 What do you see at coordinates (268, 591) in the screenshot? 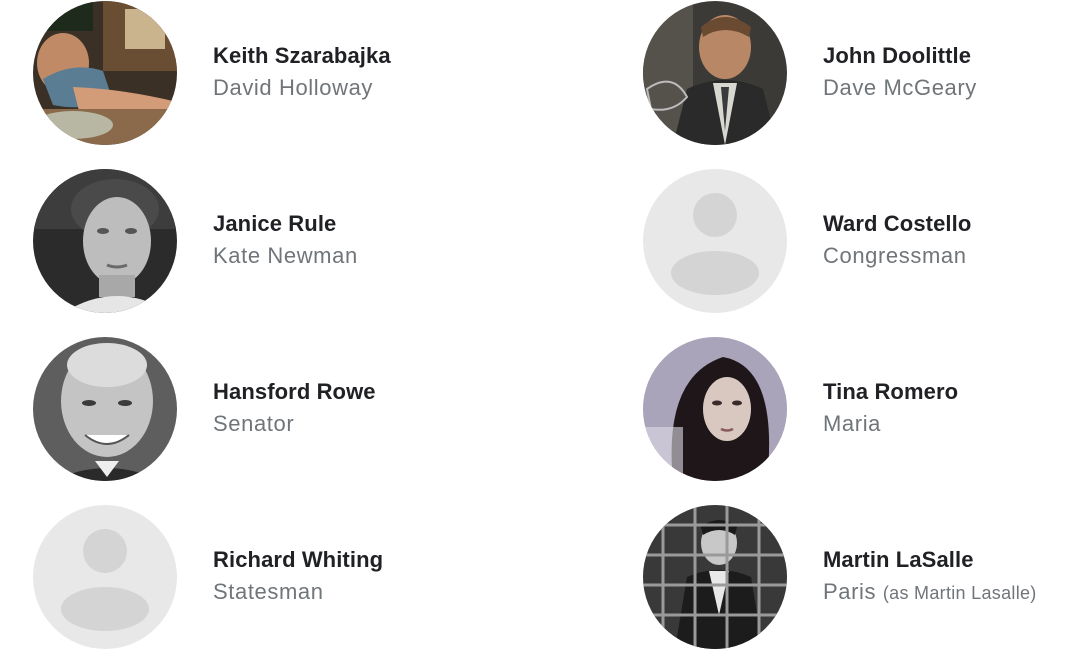
I see `character-name: Statesman` at bounding box center [268, 591].